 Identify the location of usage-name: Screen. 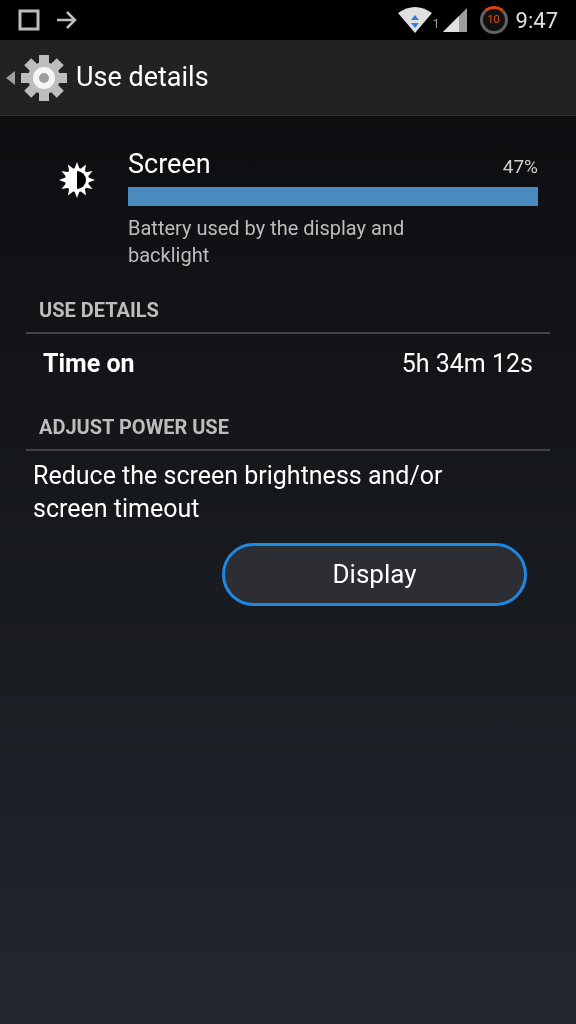
(169, 164).